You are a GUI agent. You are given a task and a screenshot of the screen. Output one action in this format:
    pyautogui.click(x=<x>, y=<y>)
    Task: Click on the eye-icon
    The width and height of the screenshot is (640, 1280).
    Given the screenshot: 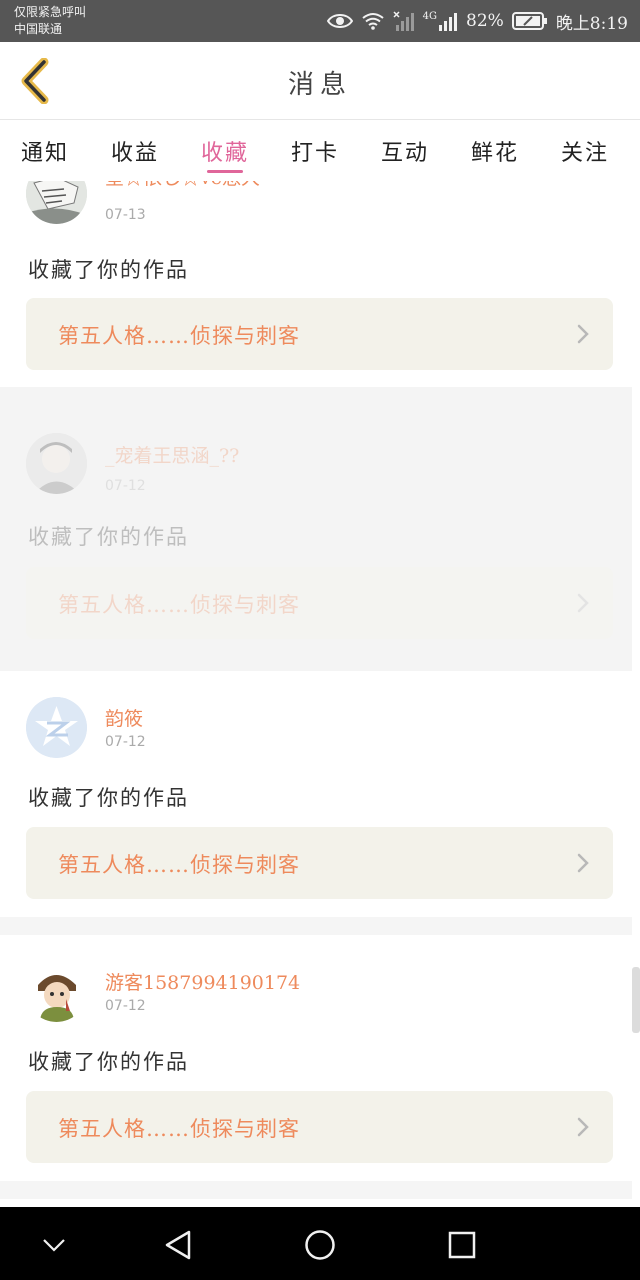 What is the action you would take?
    pyautogui.click(x=339, y=21)
    